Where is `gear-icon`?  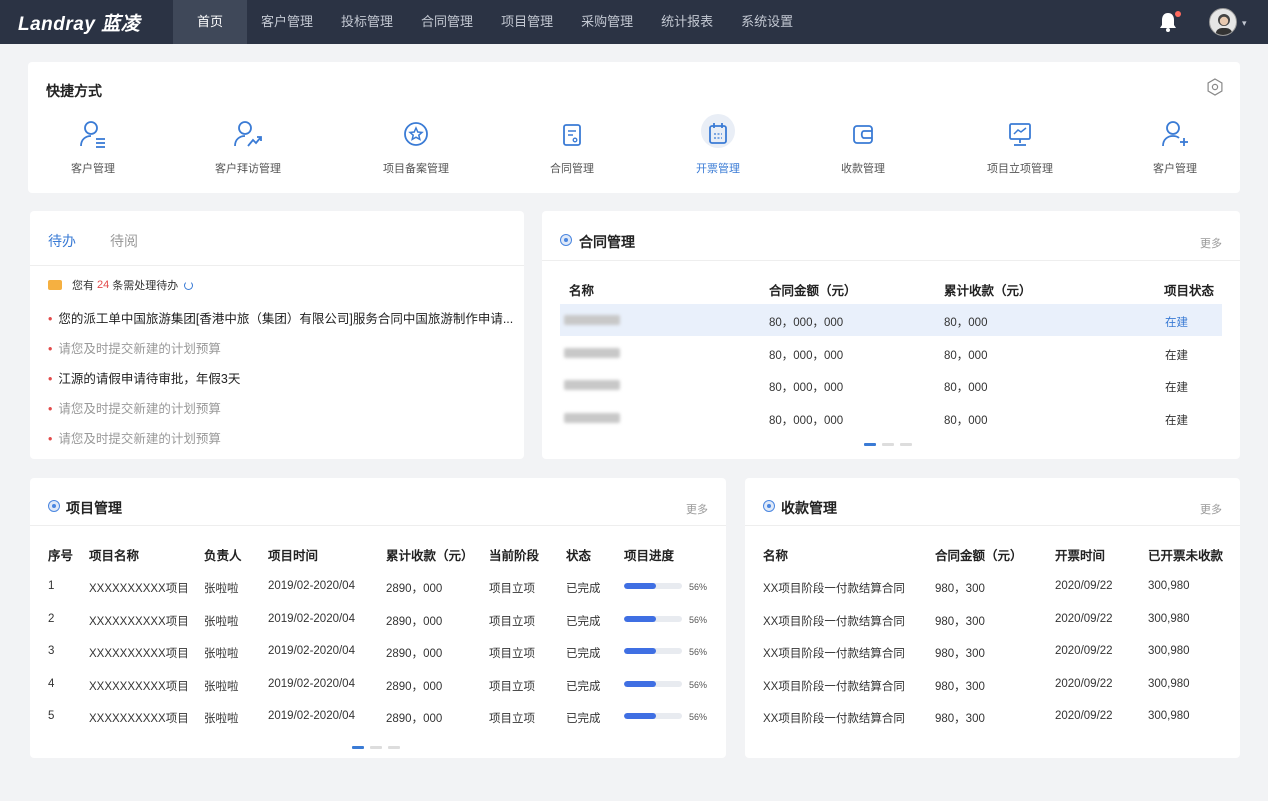
gear-icon is located at coordinates (1215, 87).